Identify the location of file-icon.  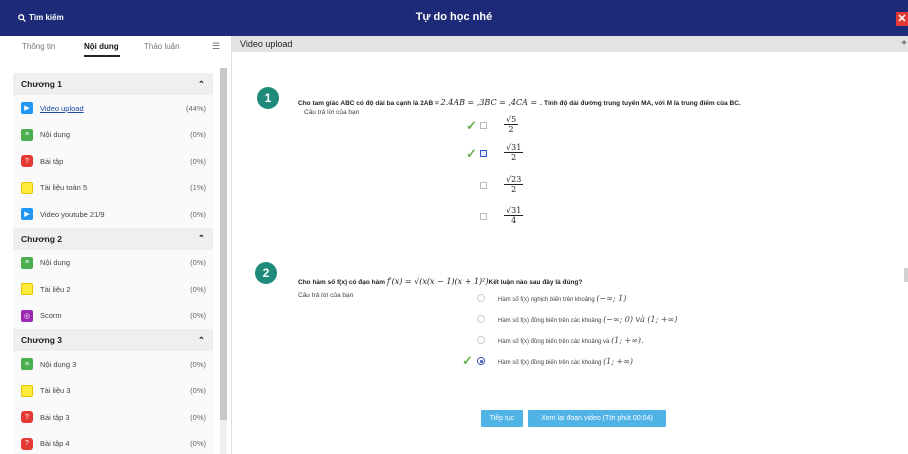
(27, 187).